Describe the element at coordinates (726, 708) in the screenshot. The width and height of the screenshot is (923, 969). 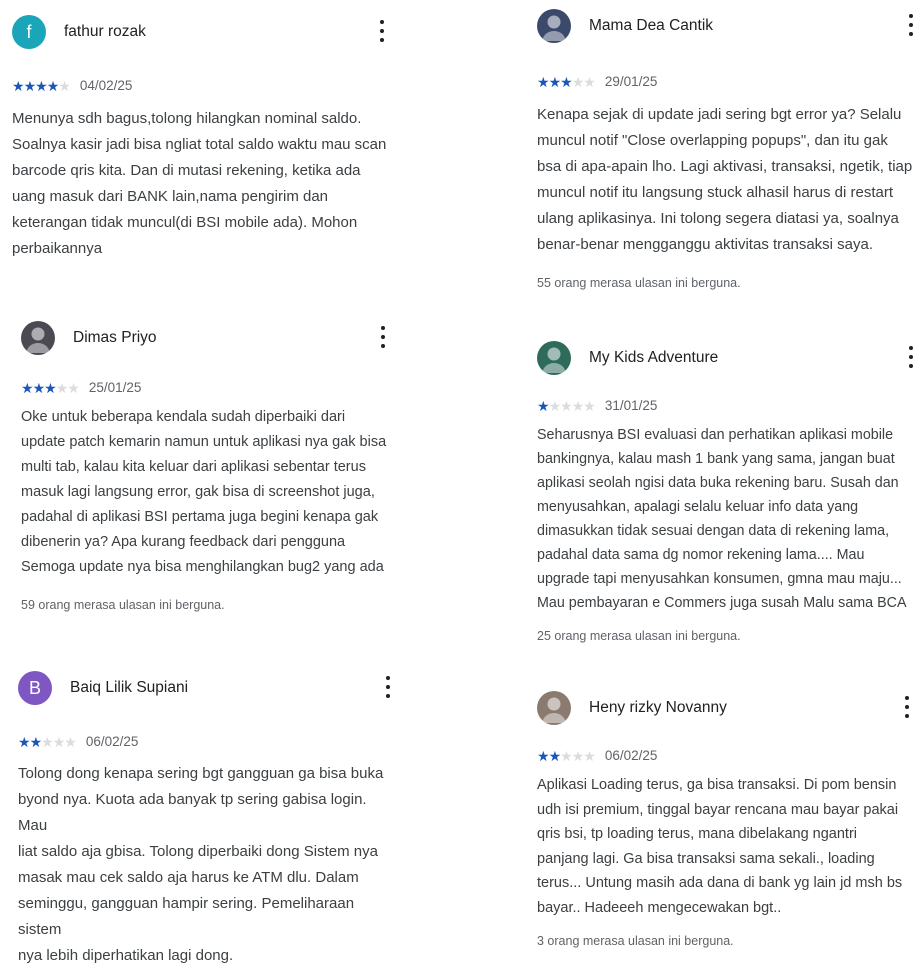
I see `review-header: Heny rizky Novanny` at that location.